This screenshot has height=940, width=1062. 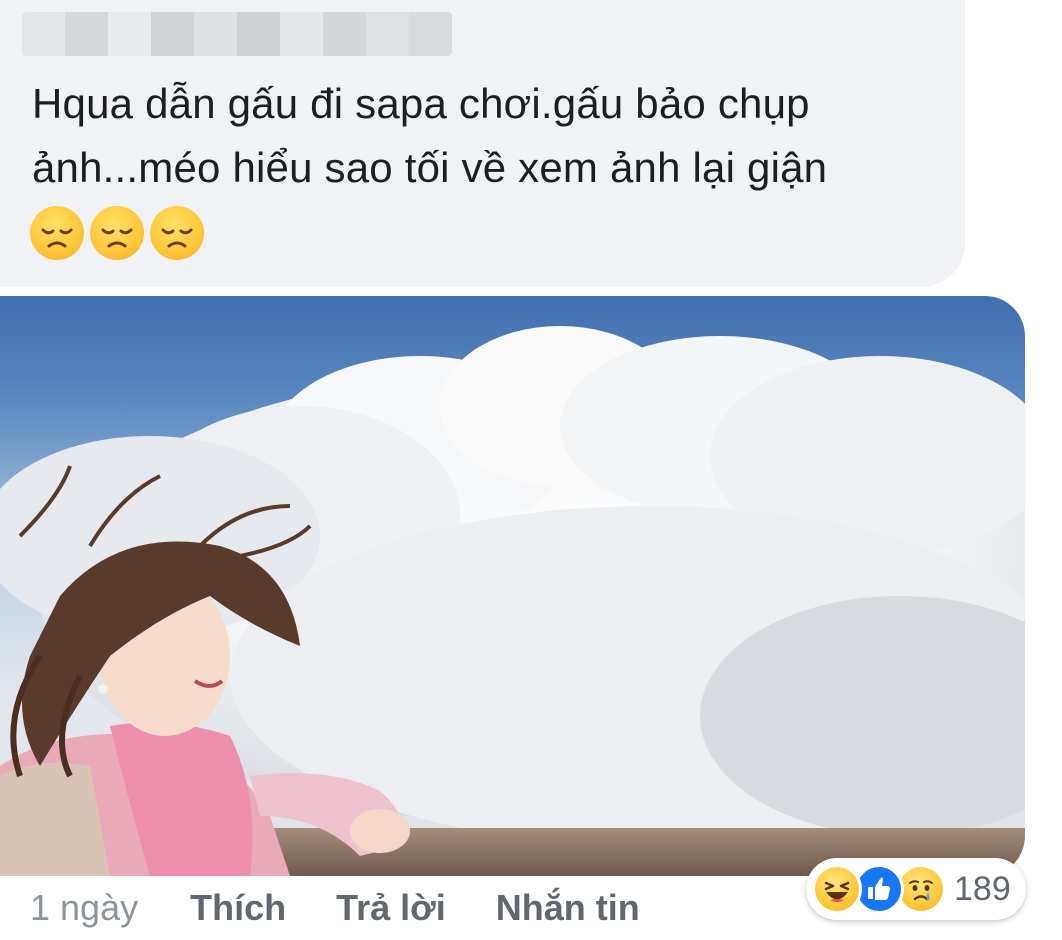 I want to click on author-name-blurred, so click(x=237, y=34).